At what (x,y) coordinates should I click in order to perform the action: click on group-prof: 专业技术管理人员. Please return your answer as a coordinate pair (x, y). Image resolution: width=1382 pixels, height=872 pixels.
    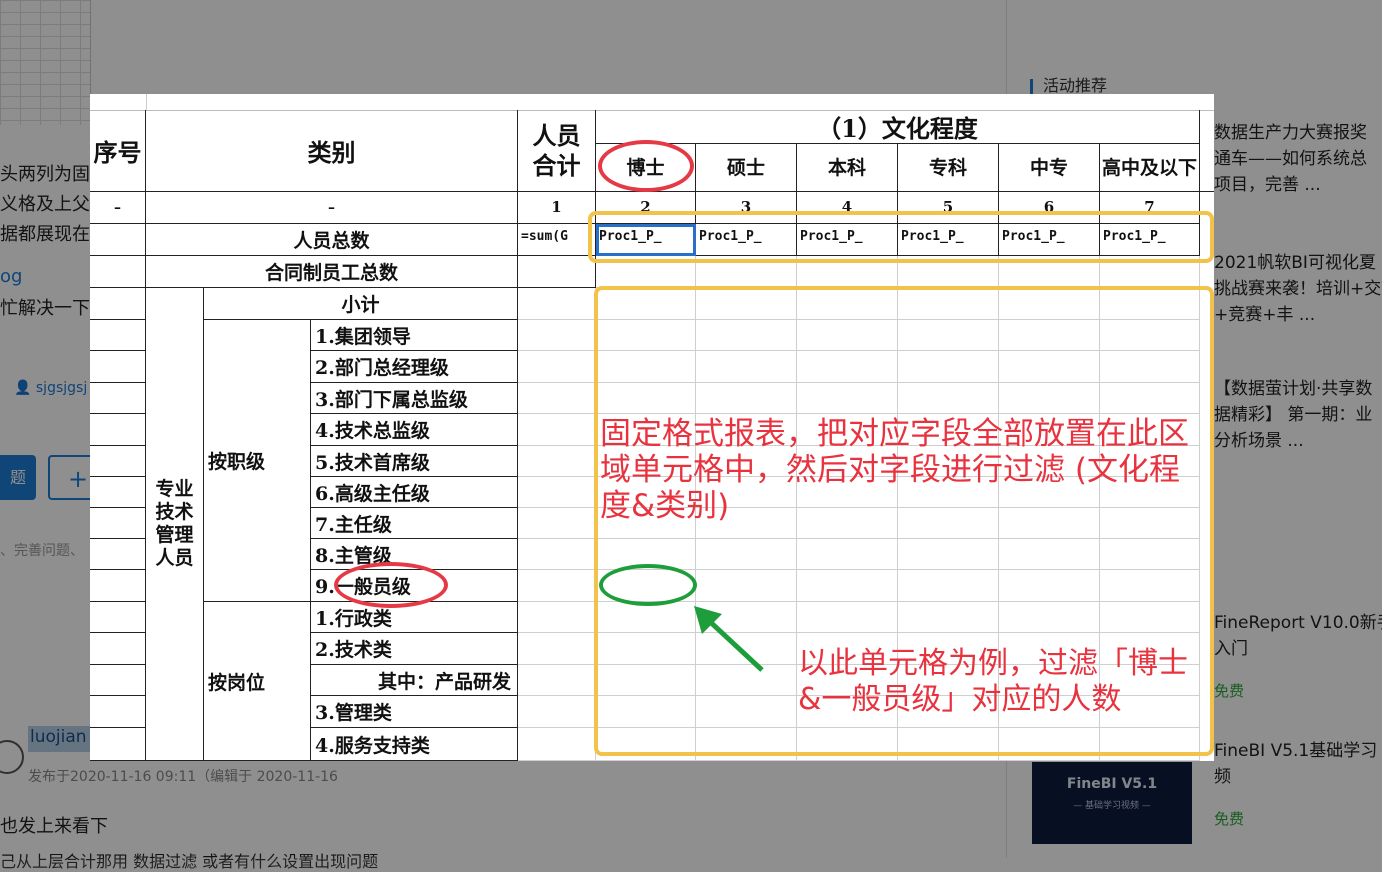
    Looking at the image, I should click on (175, 524).